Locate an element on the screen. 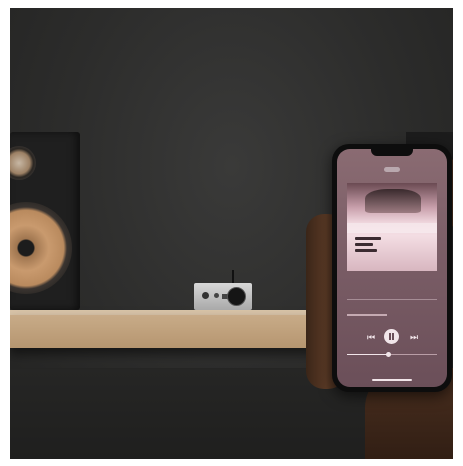 The image size is (463, 466). wooden-shelf is located at coordinates (170, 331).